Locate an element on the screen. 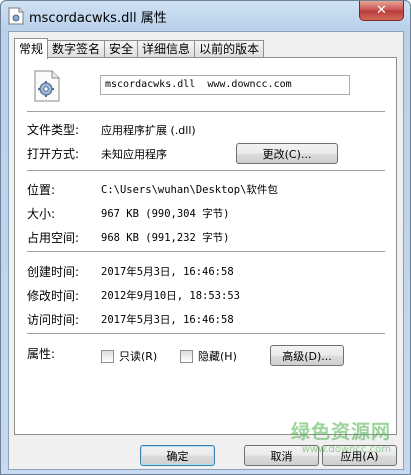 The height and width of the screenshot is (475, 411). tab-security: 安全 is located at coordinates (121, 49).